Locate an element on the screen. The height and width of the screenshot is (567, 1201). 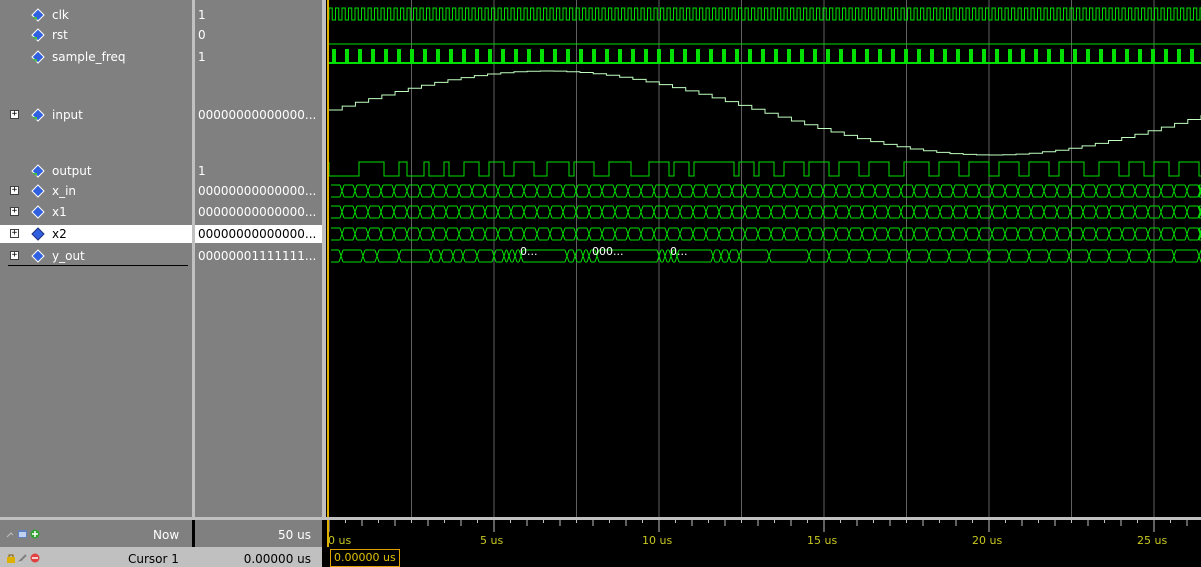
ruler-tick-label: 10 us is located at coordinates (657, 540).